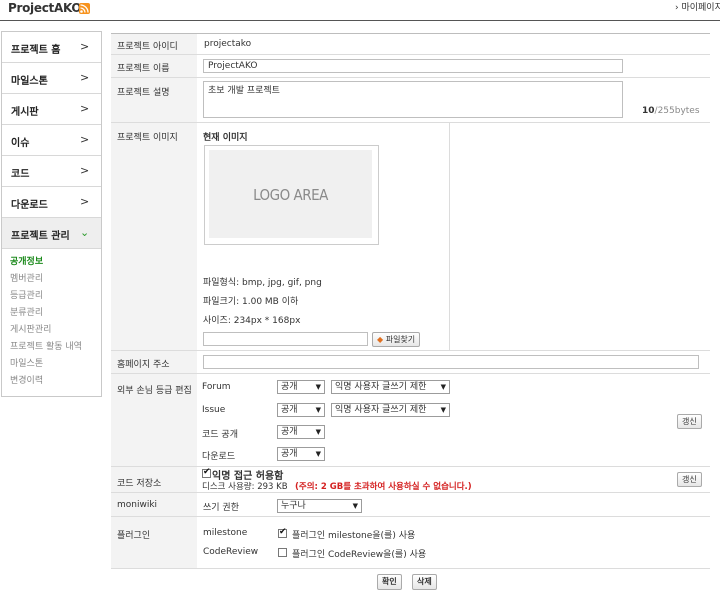  I want to click on issue-access-select: 공개 ▼, so click(301, 410).